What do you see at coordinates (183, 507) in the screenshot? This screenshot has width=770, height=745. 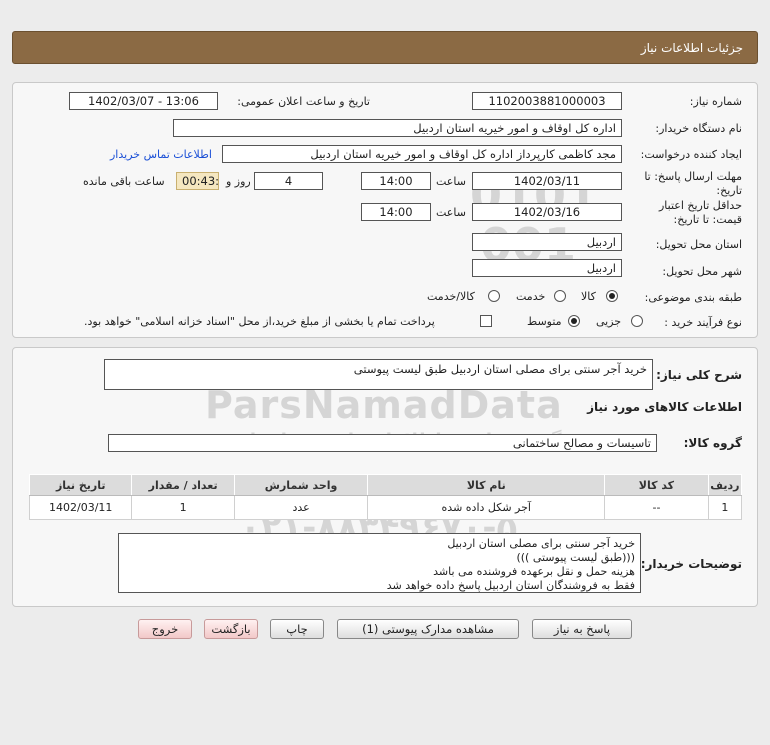 I see `cell-quantity: 1` at bounding box center [183, 507].